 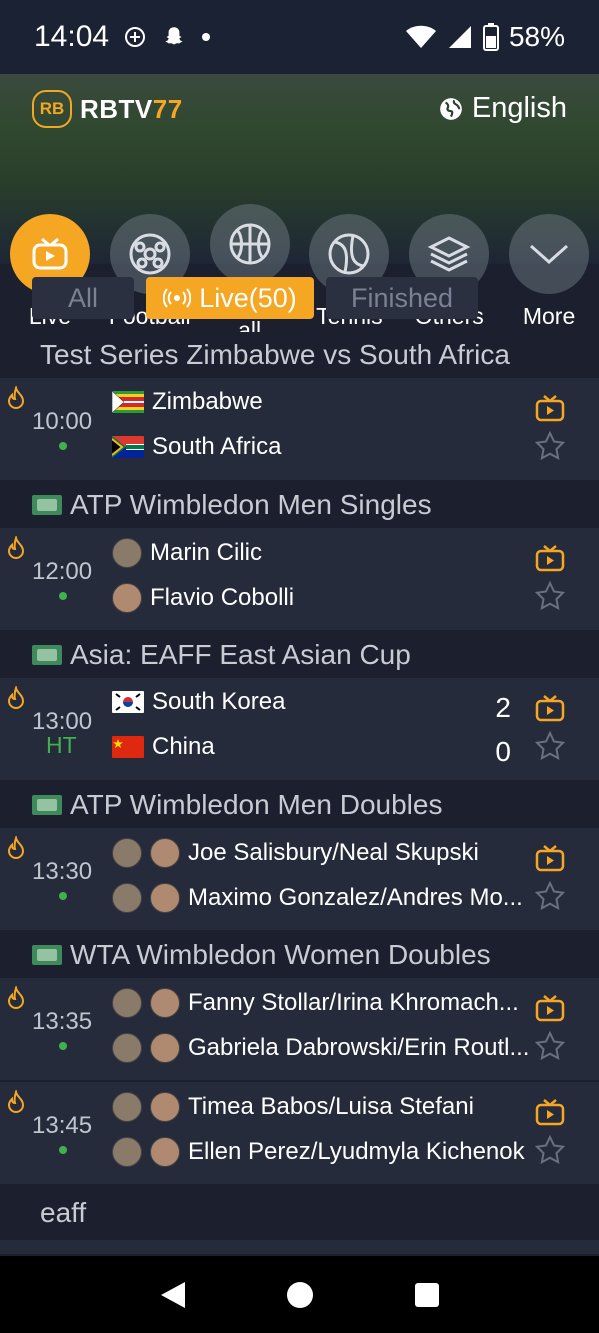 What do you see at coordinates (427, 1295) in the screenshot?
I see `recents-icon` at bounding box center [427, 1295].